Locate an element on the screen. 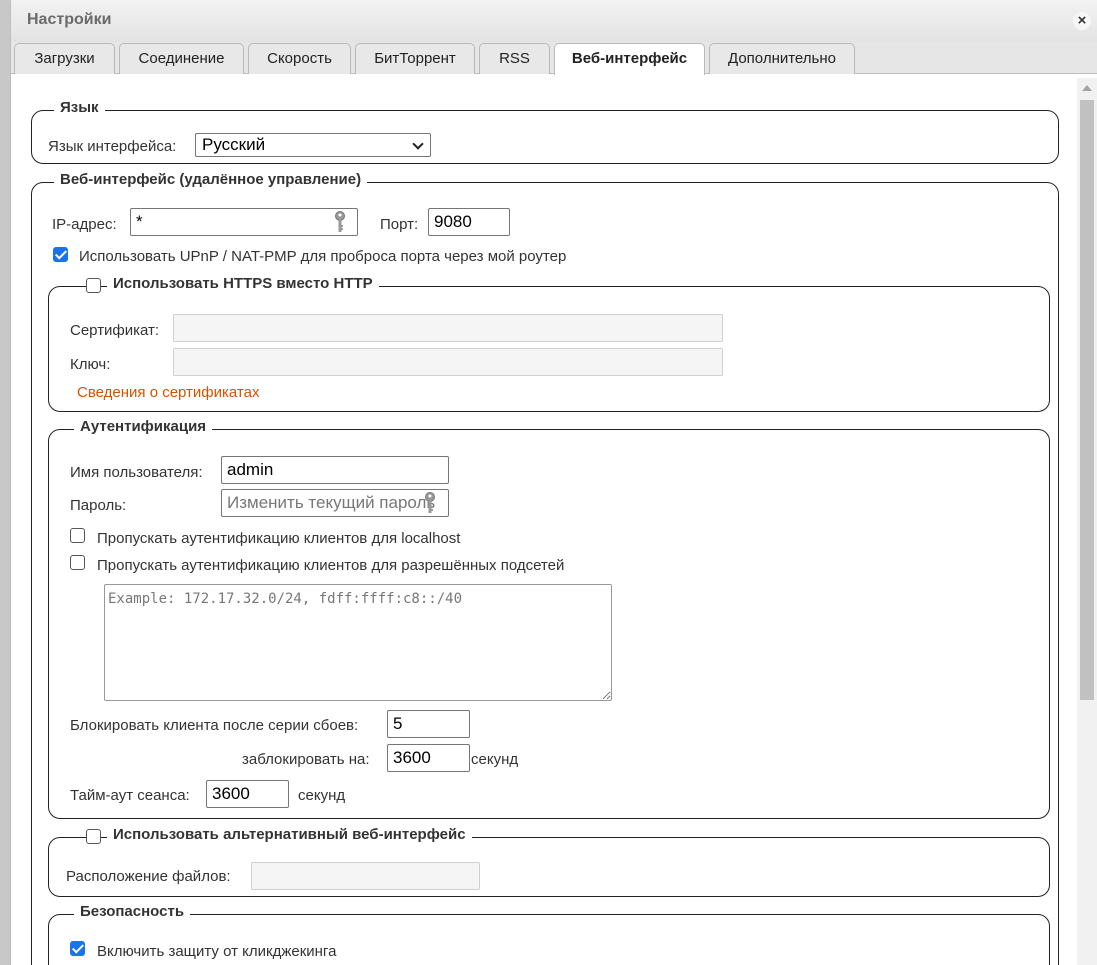 The width and height of the screenshot is (1097, 965). ban-after-input is located at coordinates (428, 724).